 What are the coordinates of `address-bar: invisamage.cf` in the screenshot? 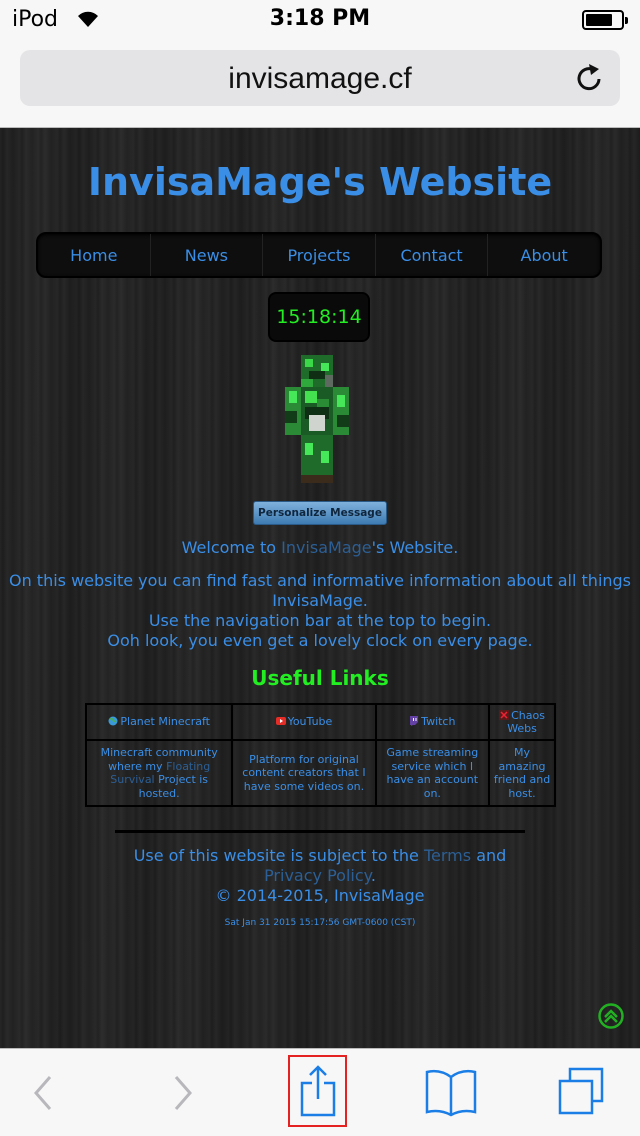 It's located at (320, 78).